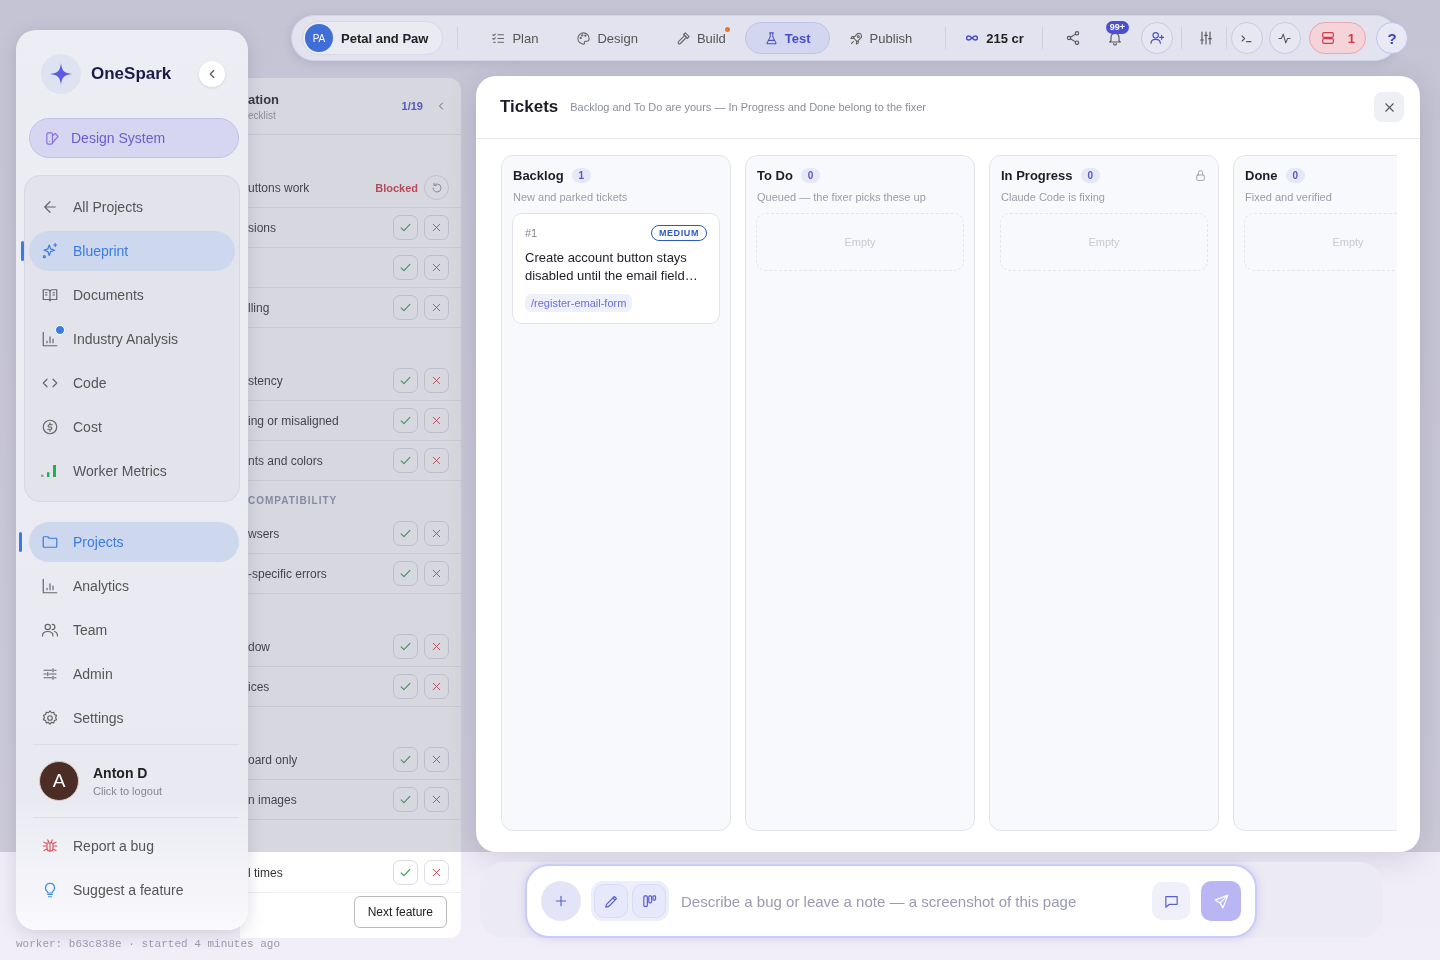 The height and width of the screenshot is (960, 1440). Describe the element at coordinates (787, 38) in the screenshot. I see `nav-tab: Test` at that location.